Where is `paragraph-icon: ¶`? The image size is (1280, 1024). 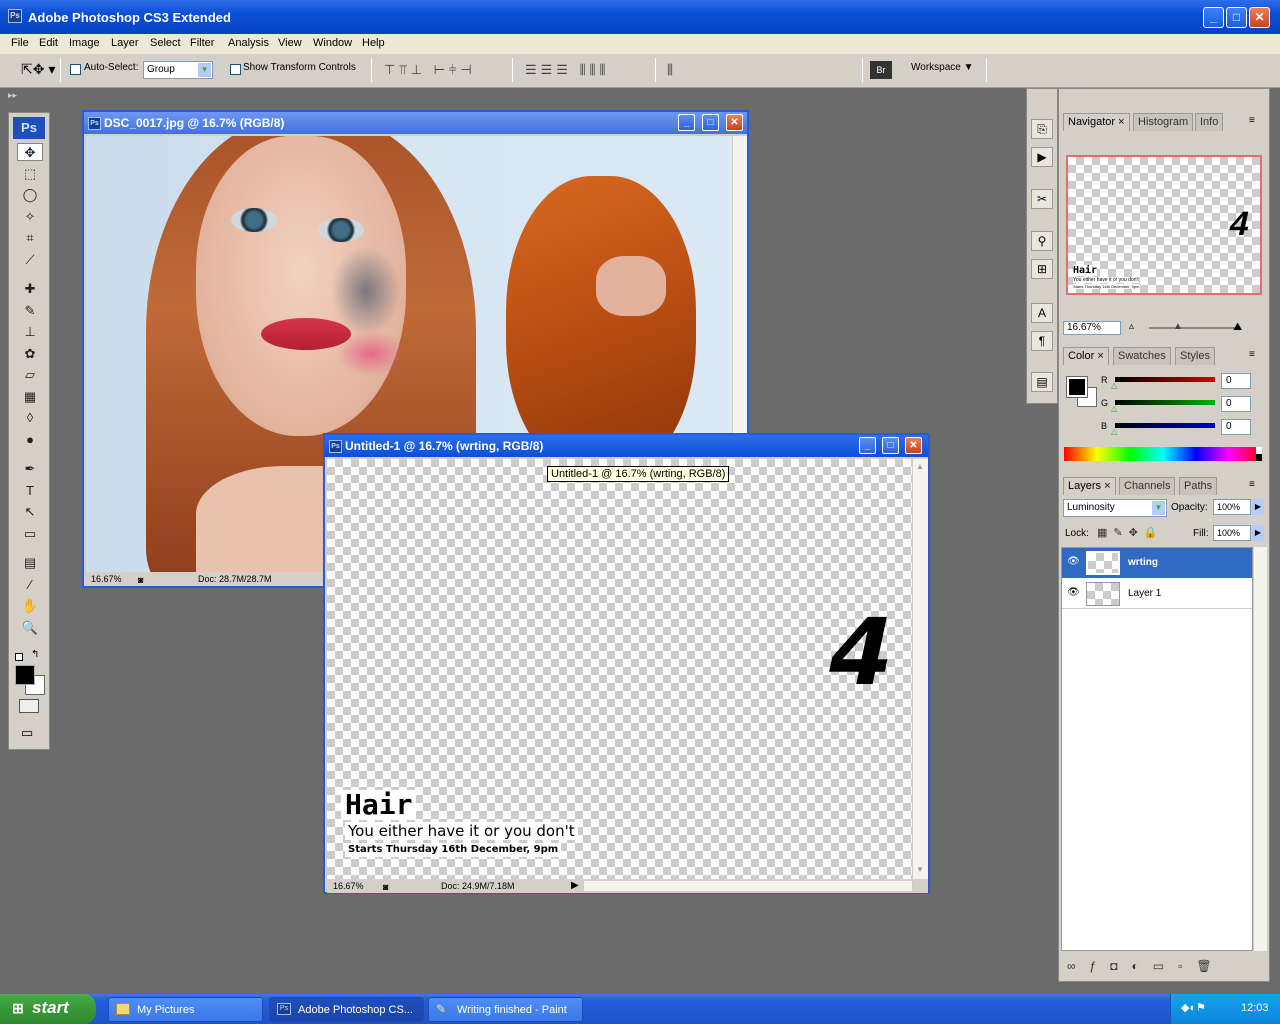 paragraph-icon: ¶ is located at coordinates (1042, 341).